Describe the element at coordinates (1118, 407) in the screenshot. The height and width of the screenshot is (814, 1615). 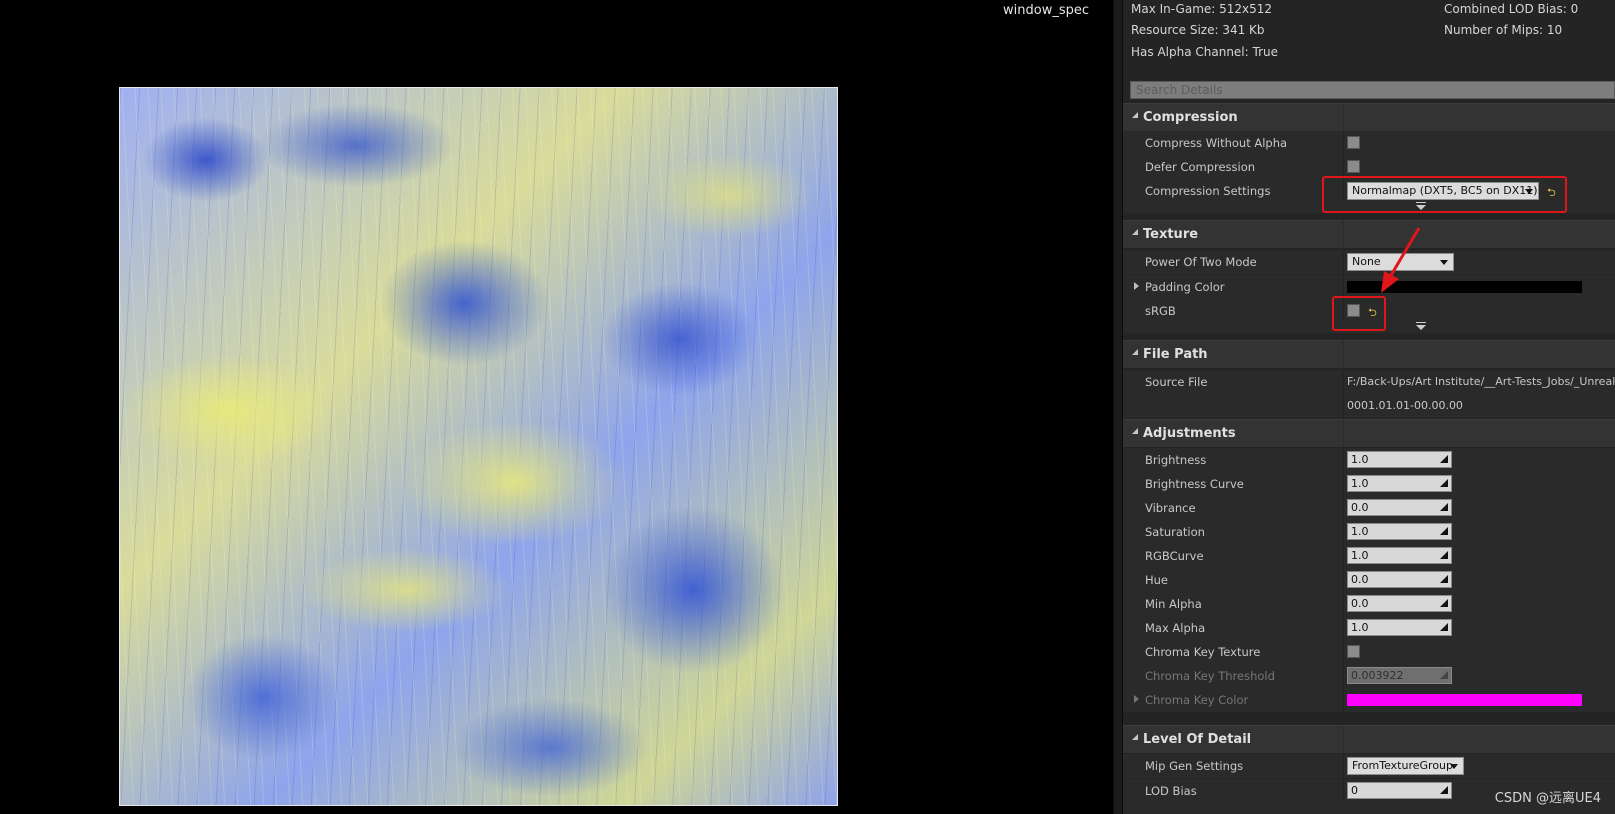
I see `panel-splitter` at that location.